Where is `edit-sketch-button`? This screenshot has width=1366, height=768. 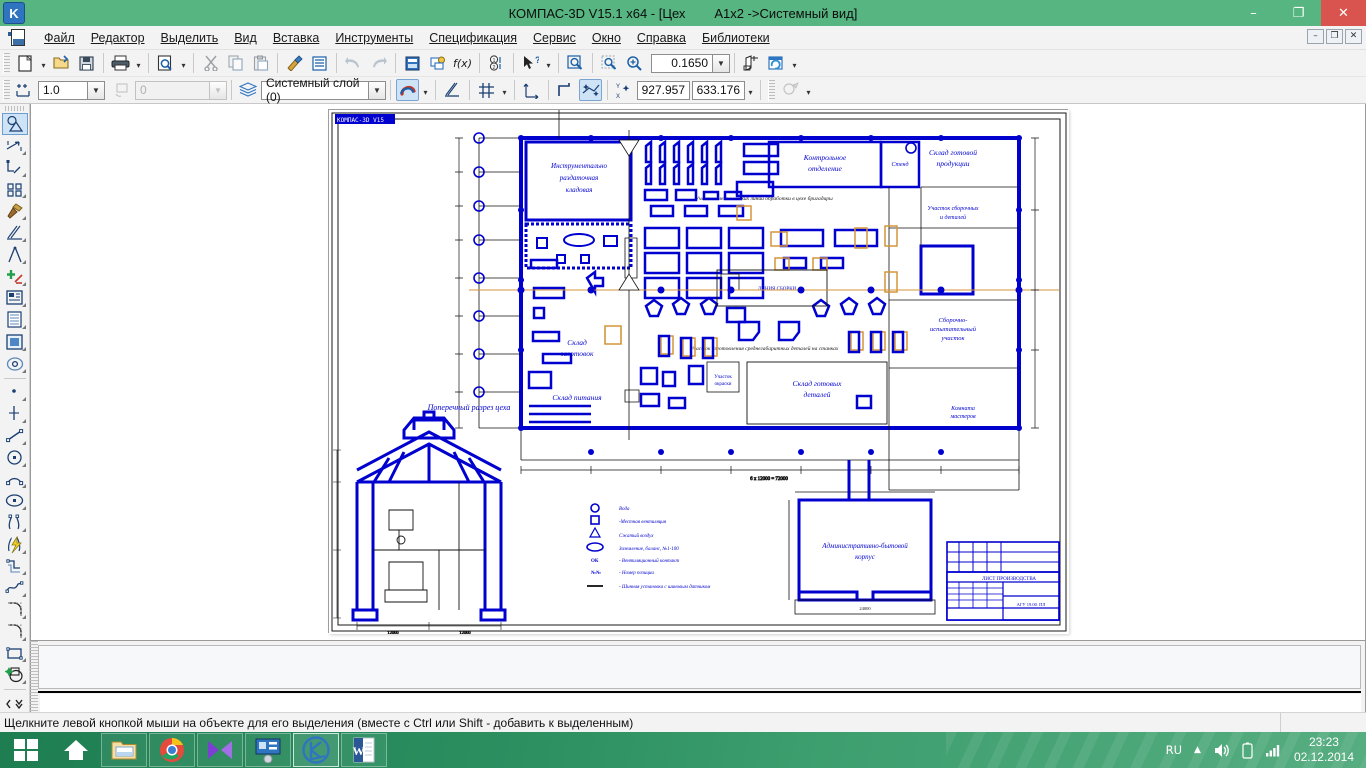 edit-sketch-button is located at coordinates (790, 90).